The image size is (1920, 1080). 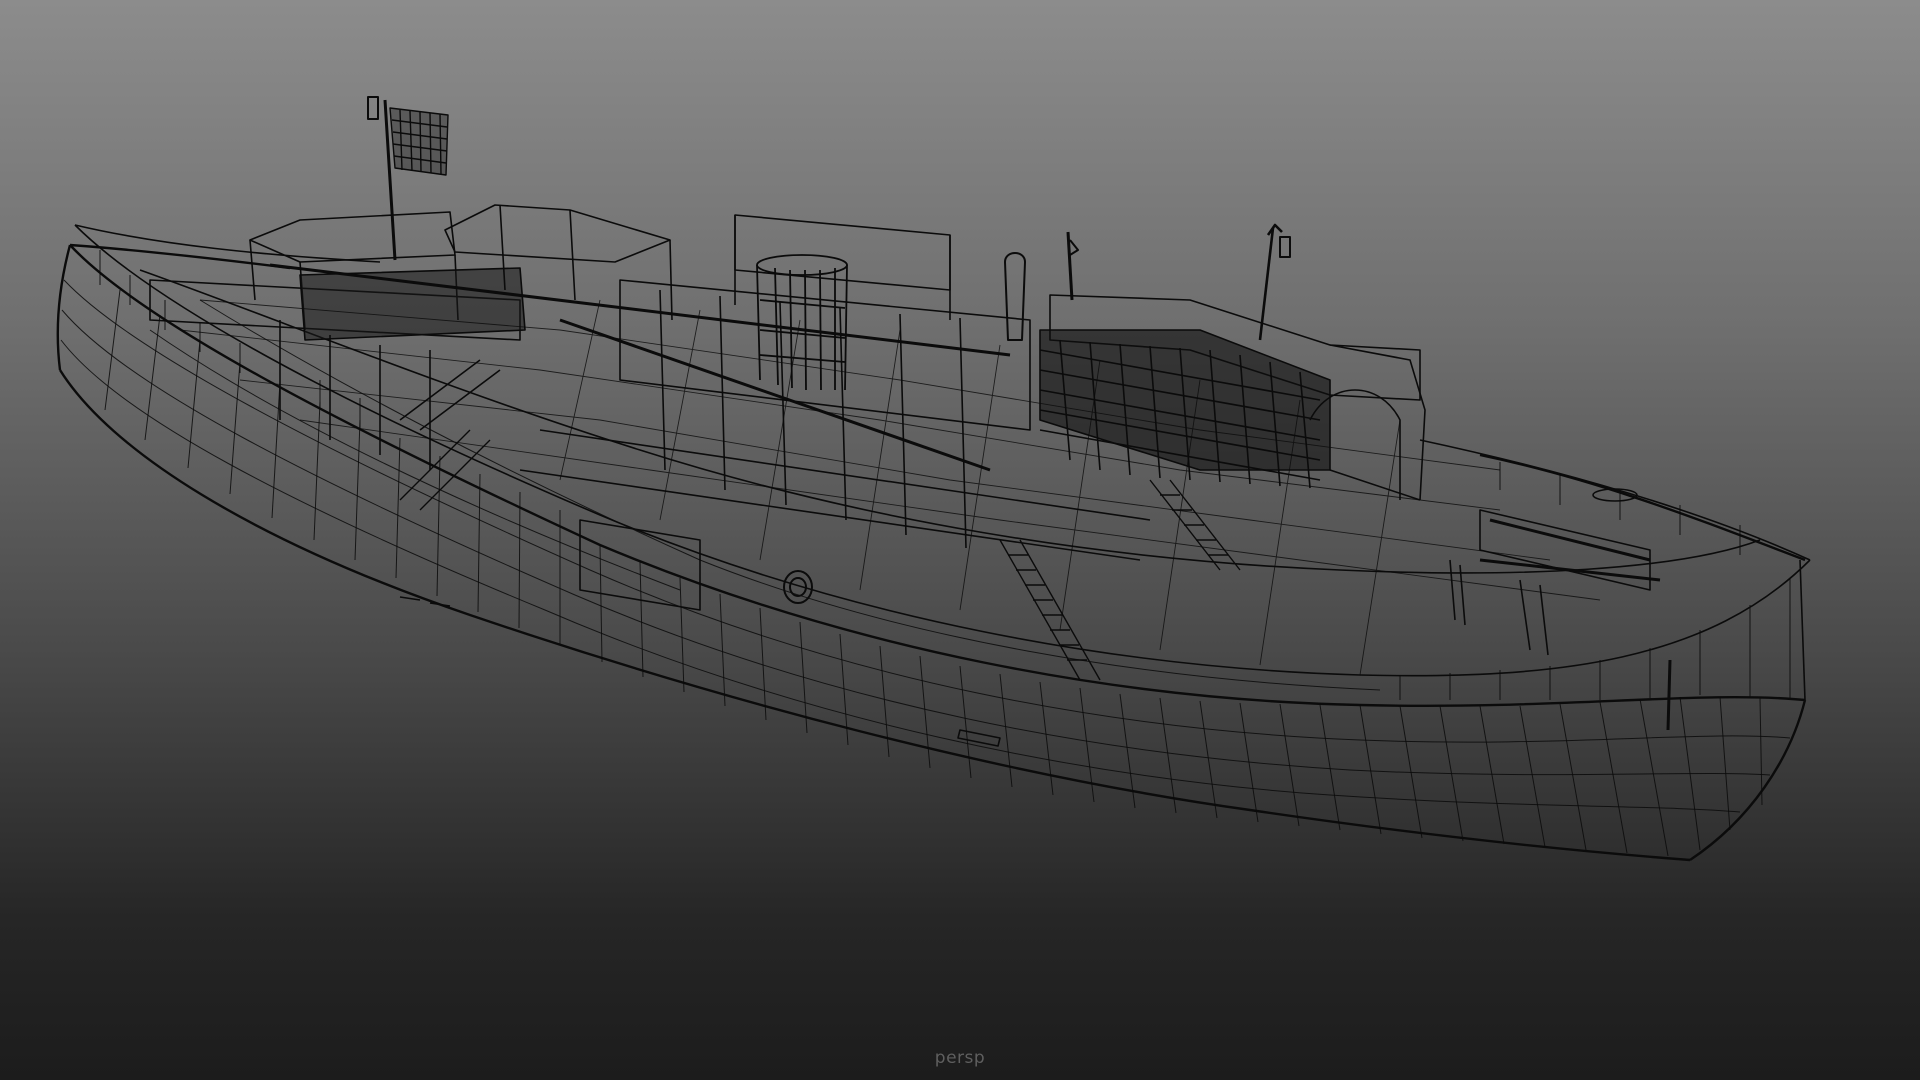 What do you see at coordinates (408, 178) in the screenshot?
I see `stern-flag` at bounding box center [408, 178].